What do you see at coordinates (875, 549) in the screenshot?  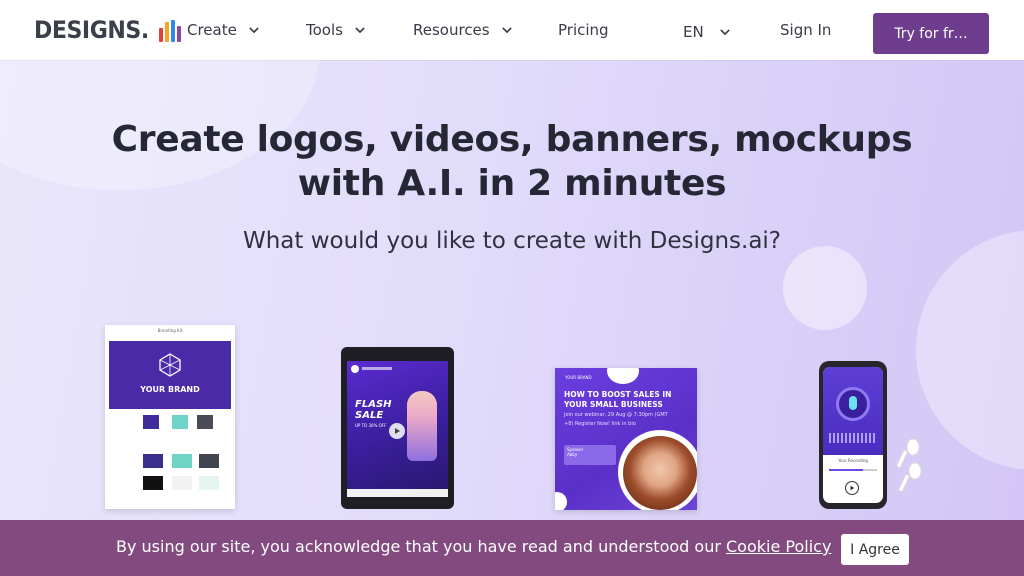 I see `agree-button: I Agree` at bounding box center [875, 549].